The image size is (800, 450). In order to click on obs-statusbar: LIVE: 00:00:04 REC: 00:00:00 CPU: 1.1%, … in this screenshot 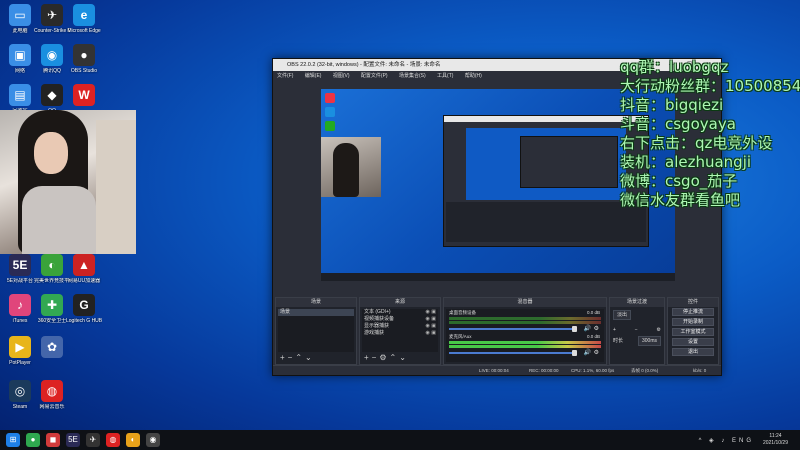, I will do `click(497, 370)`.